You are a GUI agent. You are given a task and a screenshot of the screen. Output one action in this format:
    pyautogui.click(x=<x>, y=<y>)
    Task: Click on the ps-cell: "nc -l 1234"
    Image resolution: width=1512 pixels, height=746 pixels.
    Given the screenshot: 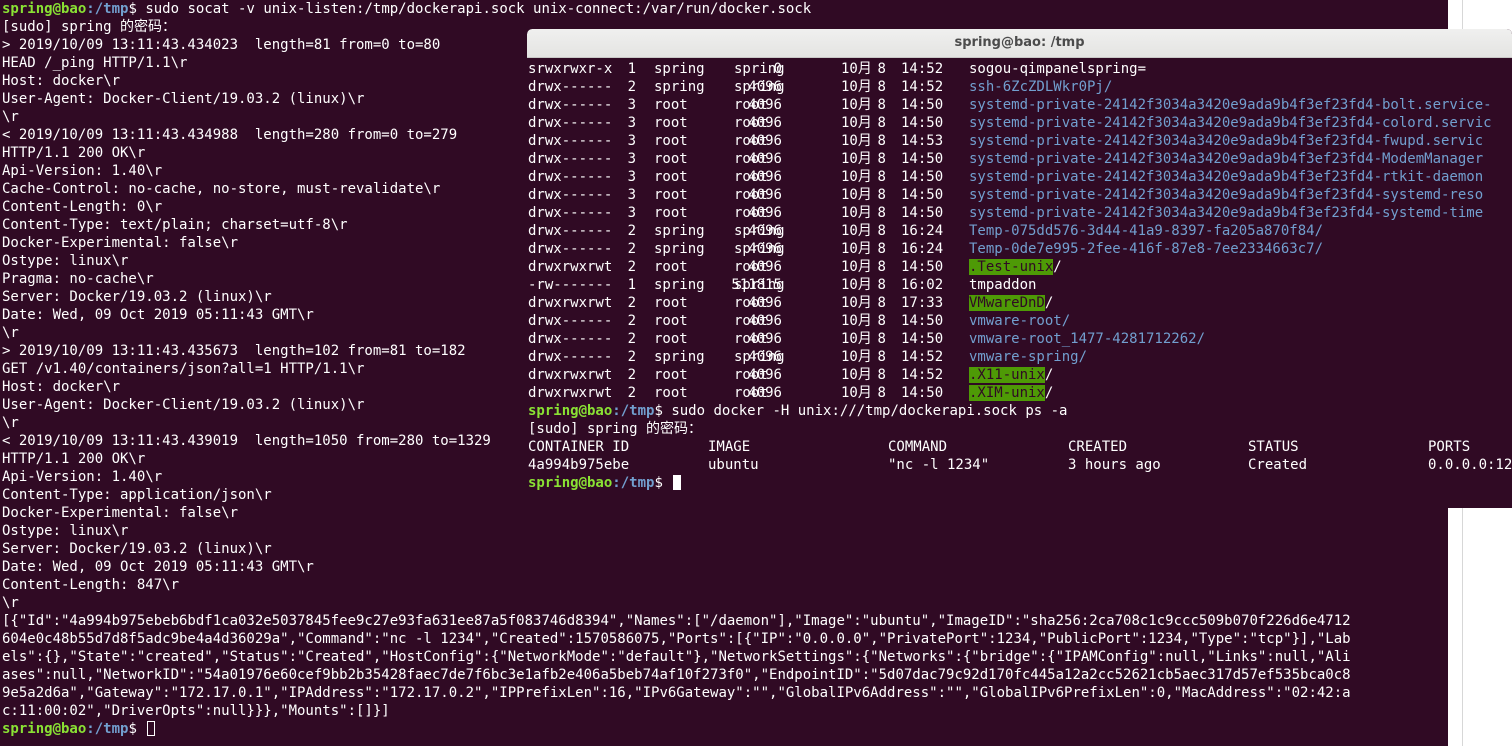 What is the action you would take?
    pyautogui.click(x=939, y=465)
    